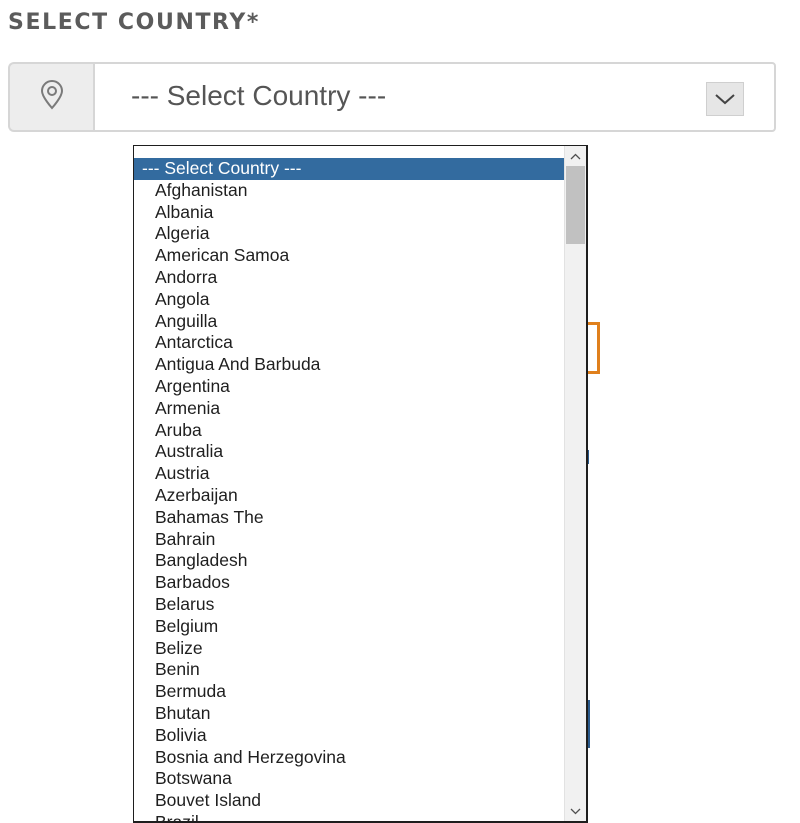  Describe the element at coordinates (349, 670) in the screenshot. I see `dropdown-option: Benin` at that location.